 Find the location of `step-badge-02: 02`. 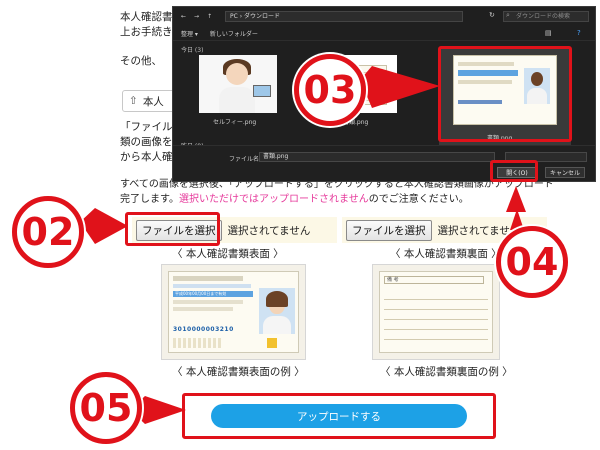

step-badge-02: 02 is located at coordinates (48, 232).